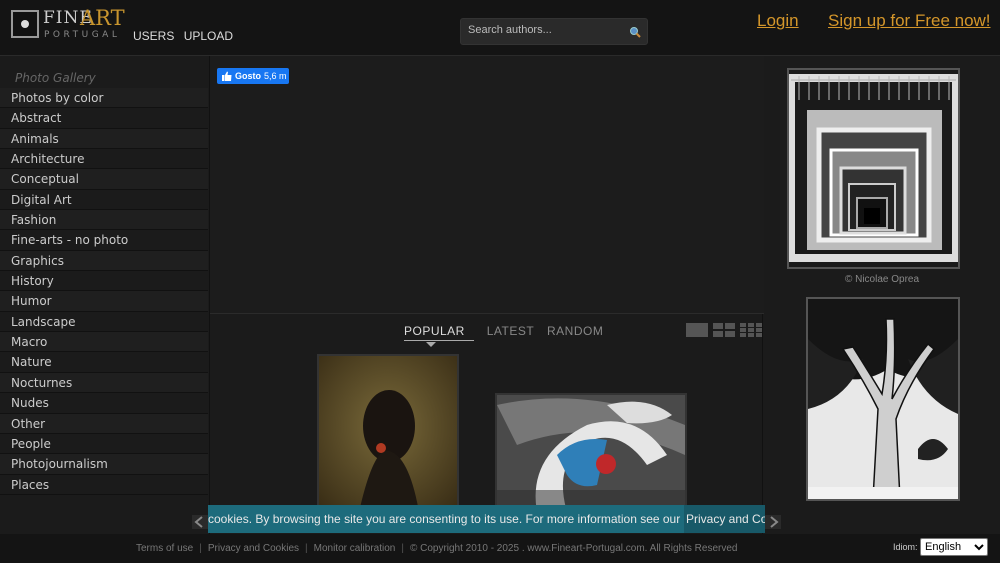 The width and height of the screenshot is (1000, 563). I want to click on footer-privacy-link: Privacy and Cookies, so click(253, 548).